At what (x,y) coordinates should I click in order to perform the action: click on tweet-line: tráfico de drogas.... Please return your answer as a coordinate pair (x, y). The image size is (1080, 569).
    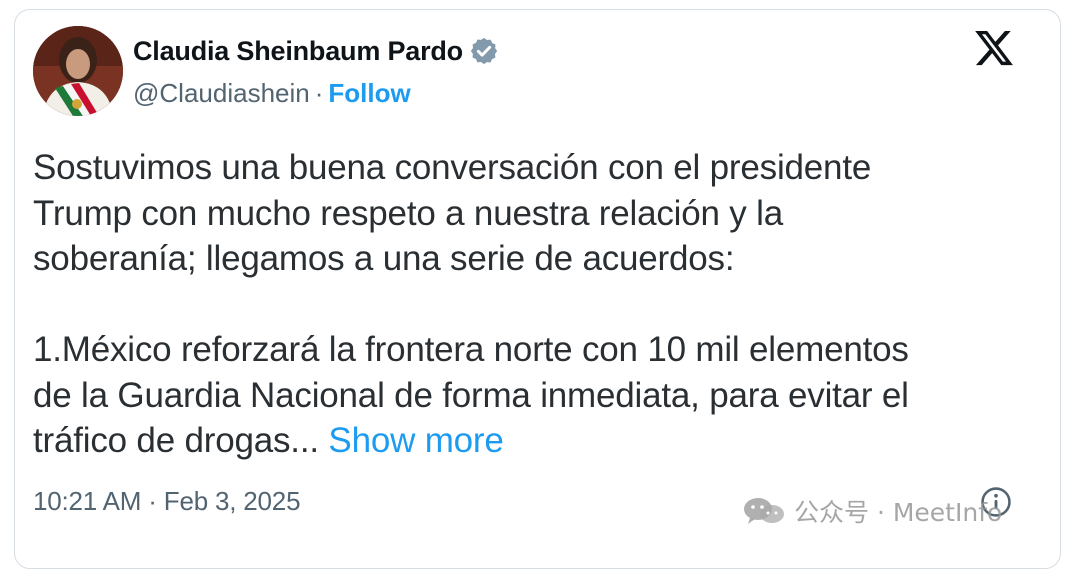
    Looking at the image, I should click on (176, 440).